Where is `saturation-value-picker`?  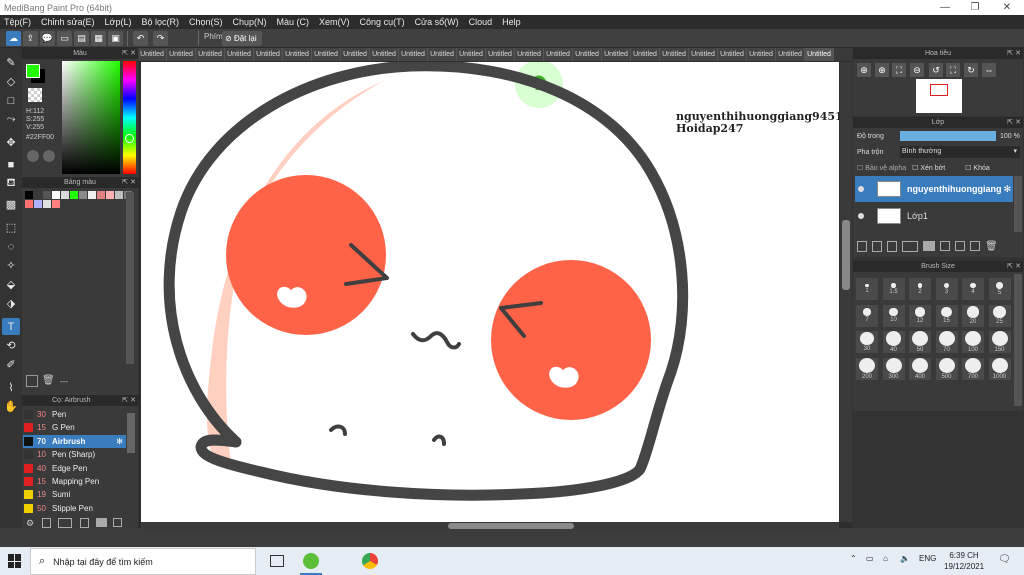 saturation-value-picker is located at coordinates (91, 117).